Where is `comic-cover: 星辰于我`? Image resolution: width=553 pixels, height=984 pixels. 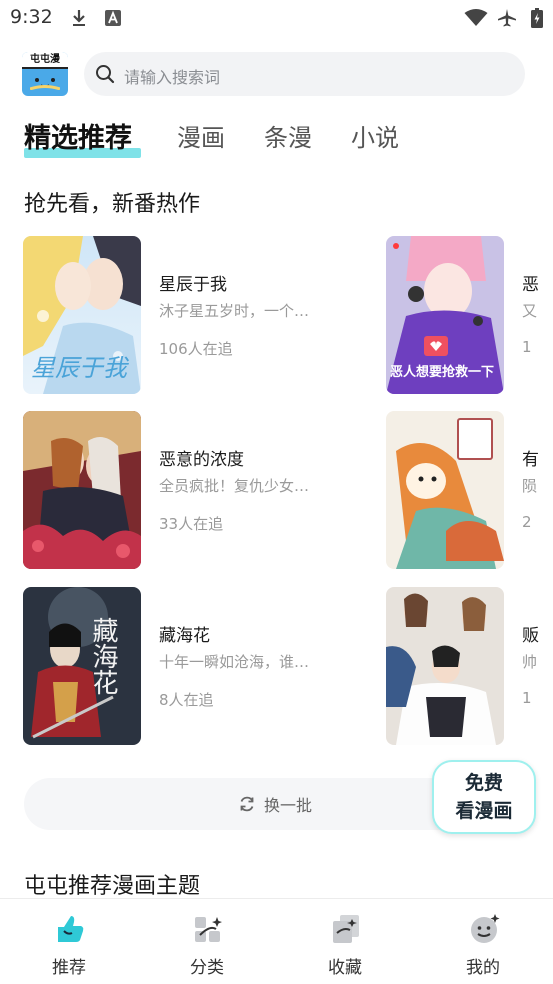
comic-cover: 星辰于我 is located at coordinates (82, 315).